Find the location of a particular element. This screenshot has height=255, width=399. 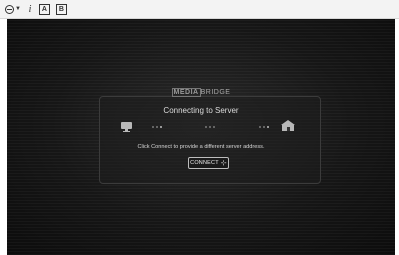

connect-button-label: CONNECT is located at coordinates (204, 163).